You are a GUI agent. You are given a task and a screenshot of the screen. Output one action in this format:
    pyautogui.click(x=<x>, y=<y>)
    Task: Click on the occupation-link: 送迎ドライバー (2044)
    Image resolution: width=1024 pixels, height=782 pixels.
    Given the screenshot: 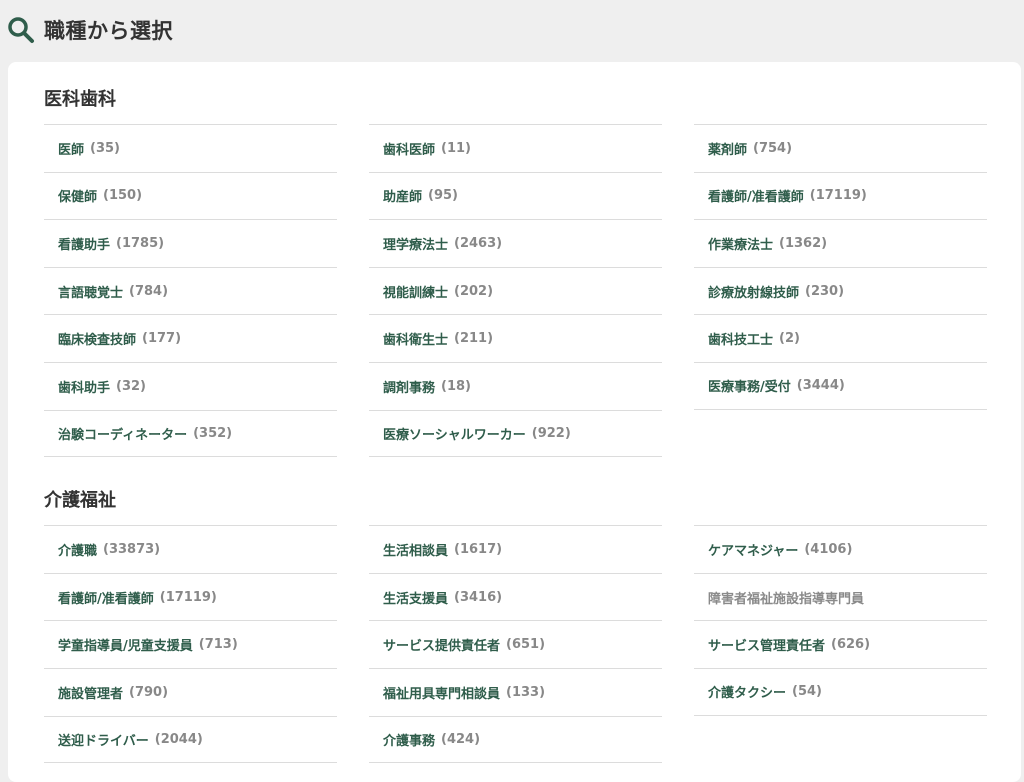 What is the action you would take?
    pyautogui.click(x=190, y=739)
    